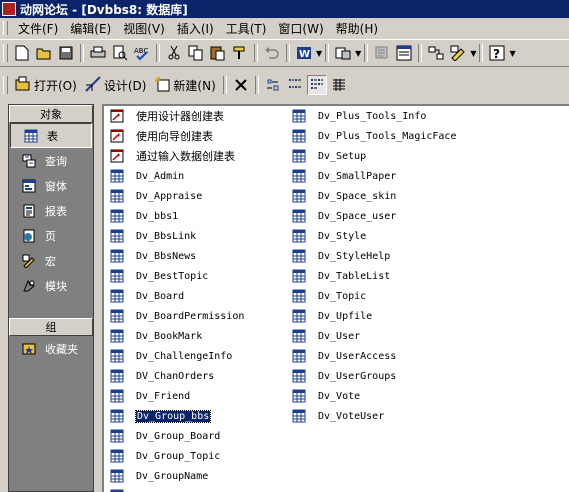 This screenshot has height=492, width=569. Describe the element at coordinates (177, 196) in the screenshot. I see `table-item: Dv_Appraise` at that location.